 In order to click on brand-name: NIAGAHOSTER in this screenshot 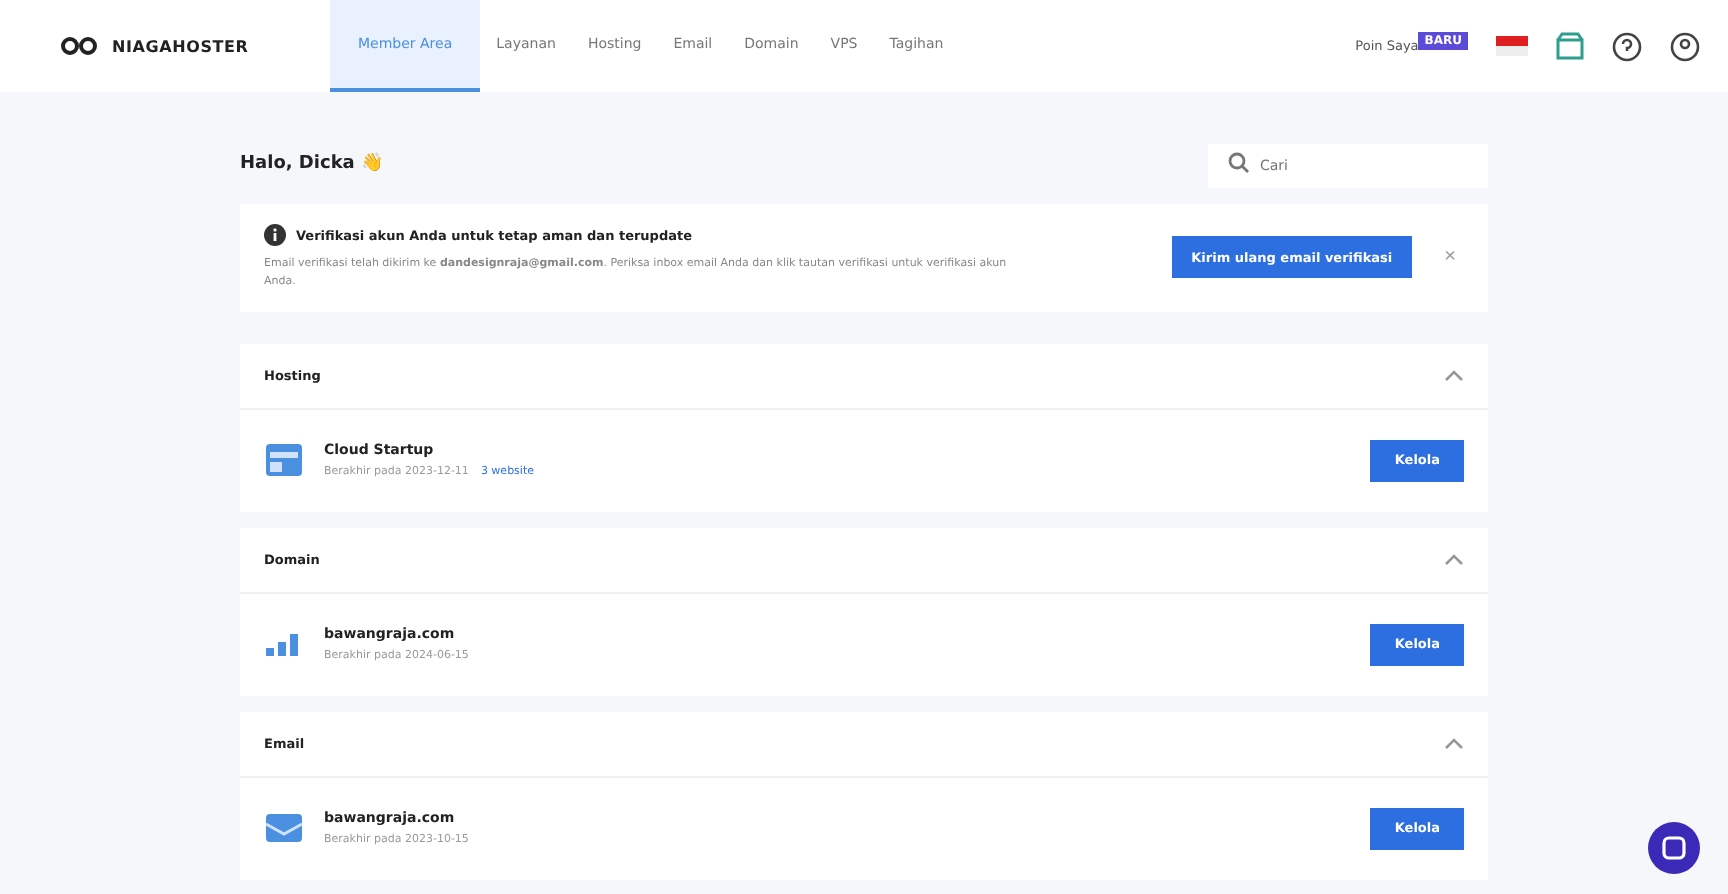, I will do `click(180, 46)`.